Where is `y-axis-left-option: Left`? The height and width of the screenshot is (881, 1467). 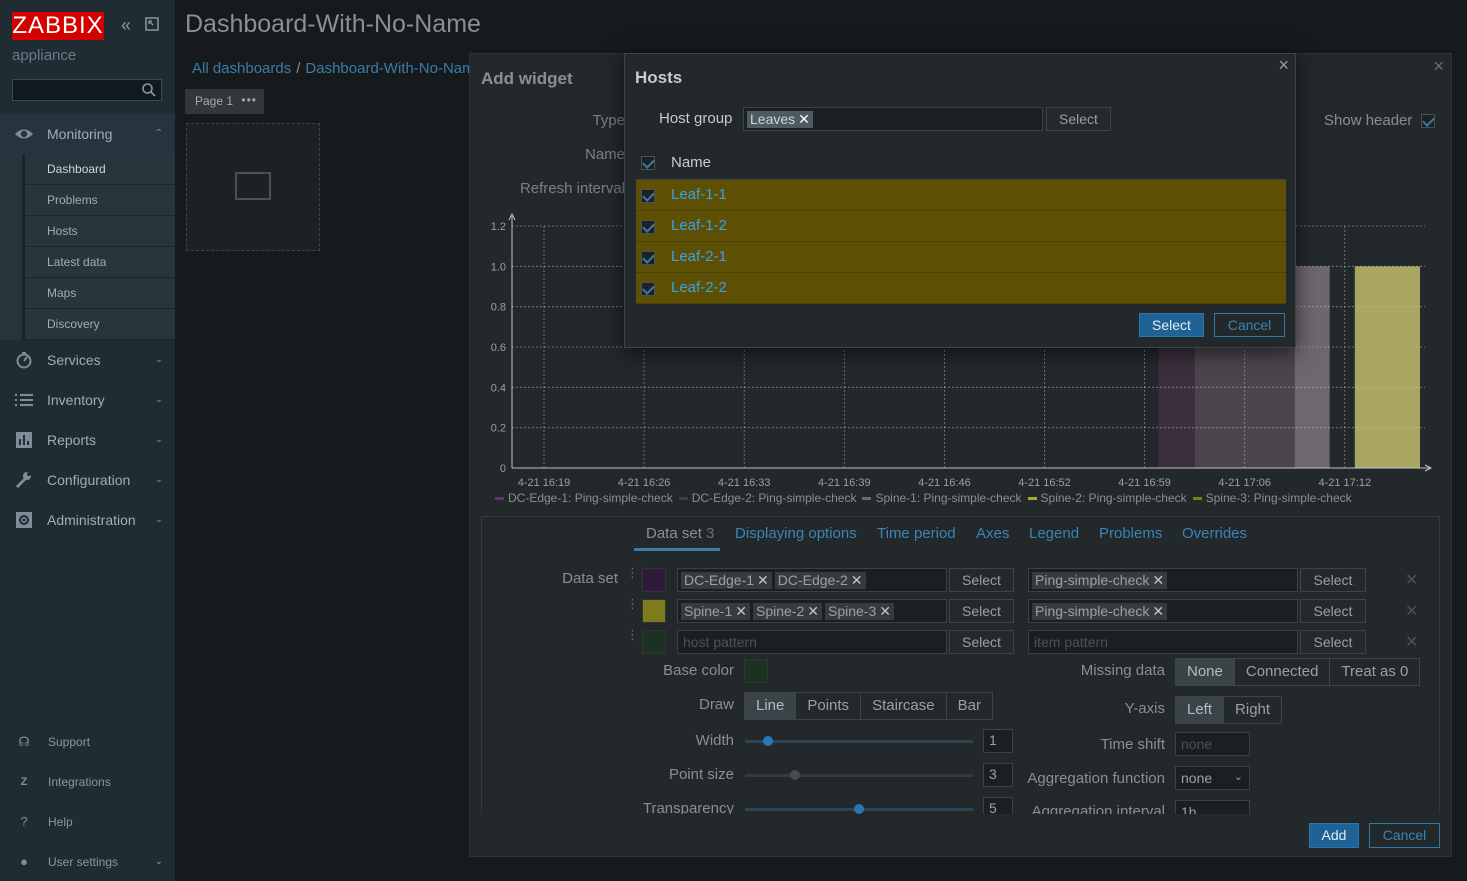 y-axis-left-option: Left is located at coordinates (1200, 710).